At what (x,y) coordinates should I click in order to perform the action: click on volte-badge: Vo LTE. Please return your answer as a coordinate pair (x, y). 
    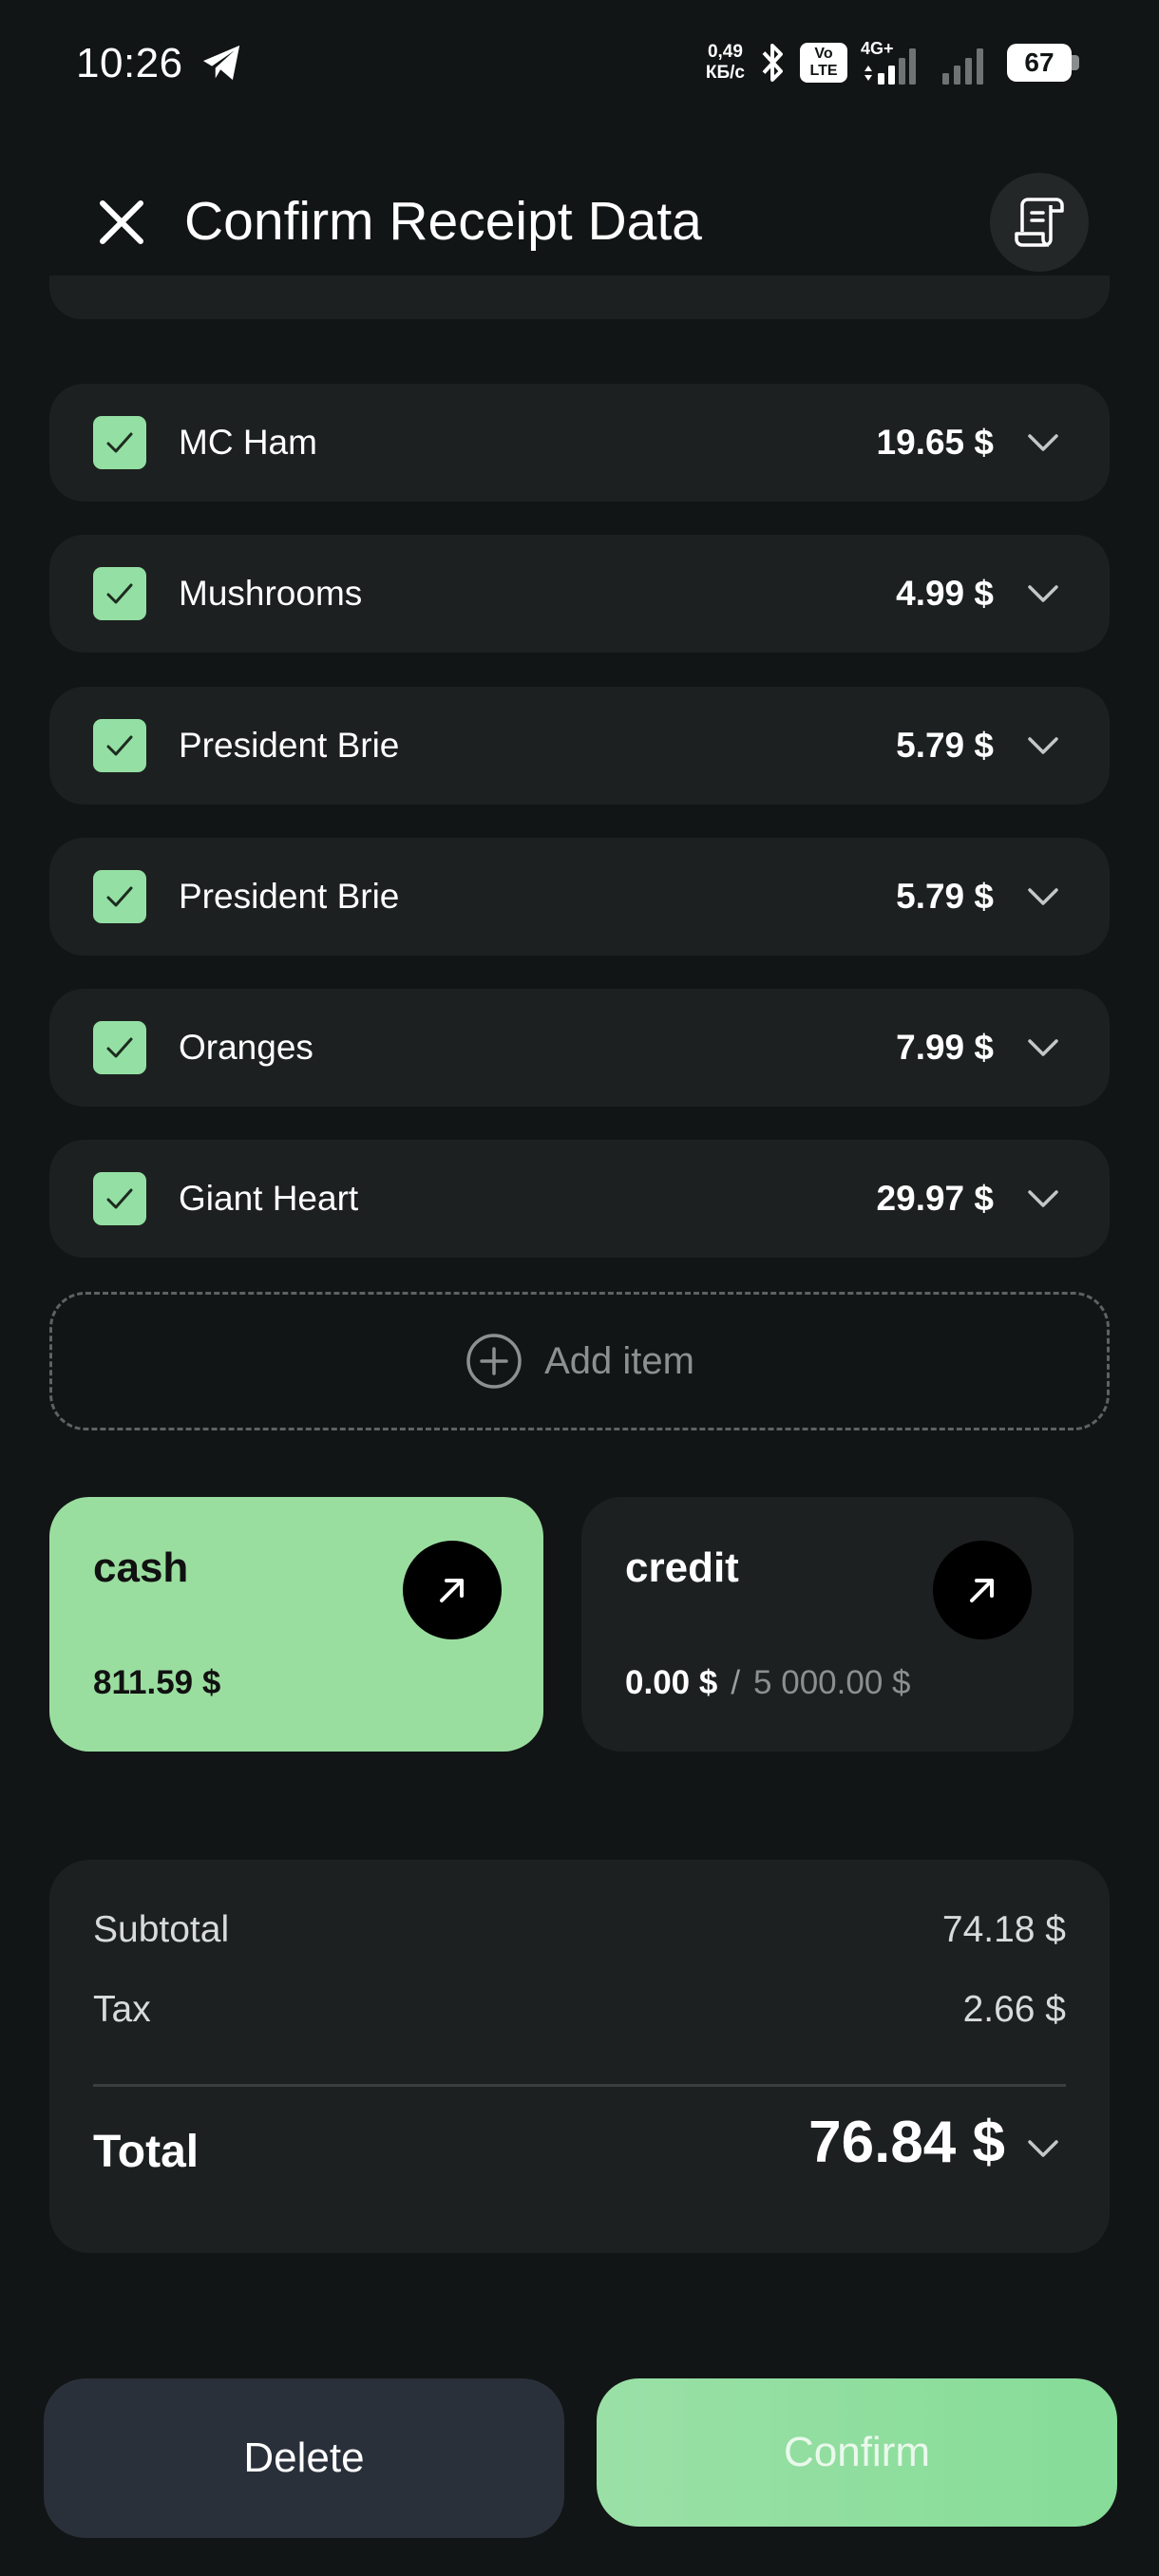
    Looking at the image, I should click on (823, 63).